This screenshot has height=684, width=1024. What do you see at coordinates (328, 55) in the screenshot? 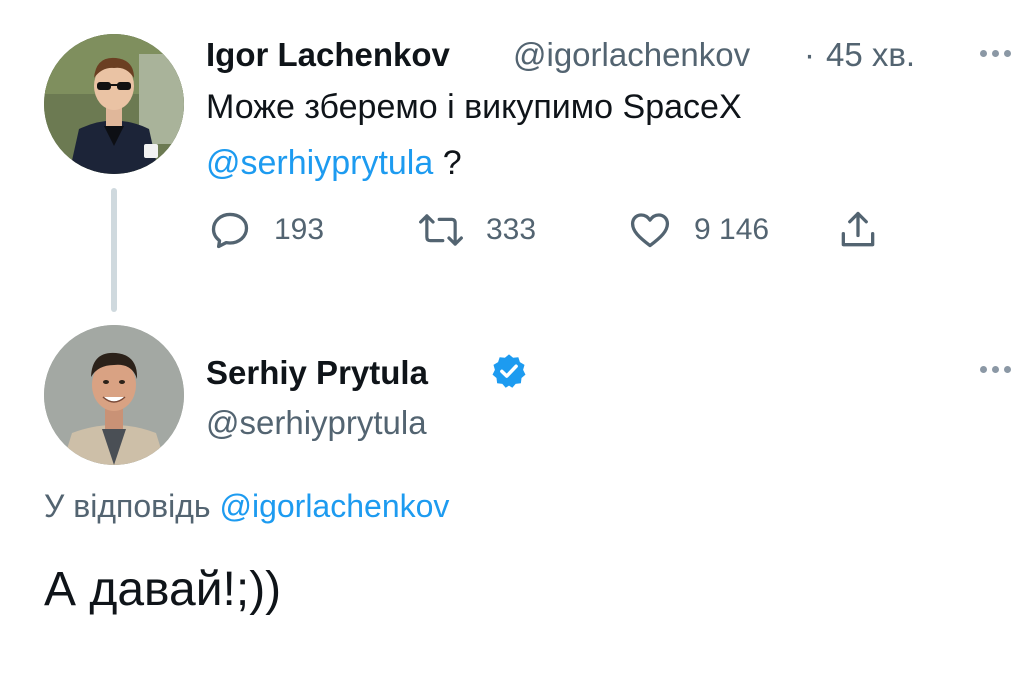
I see `tweet1-author-name: Igor Lachenkov` at bounding box center [328, 55].